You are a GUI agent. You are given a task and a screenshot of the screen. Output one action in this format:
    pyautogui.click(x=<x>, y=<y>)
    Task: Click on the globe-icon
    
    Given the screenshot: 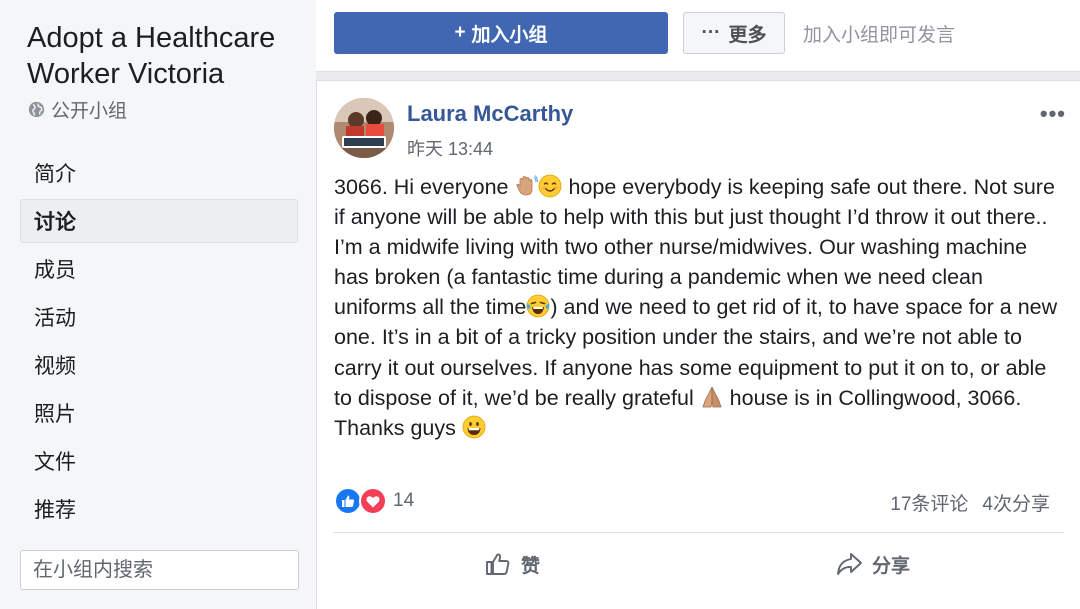 What is the action you would take?
    pyautogui.click(x=36, y=109)
    